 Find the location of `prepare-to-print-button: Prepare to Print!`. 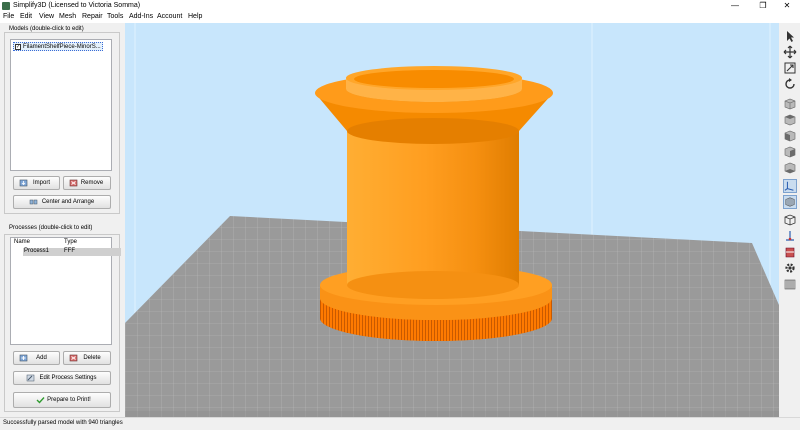

prepare-to-print-button: Prepare to Print! is located at coordinates (62, 400).